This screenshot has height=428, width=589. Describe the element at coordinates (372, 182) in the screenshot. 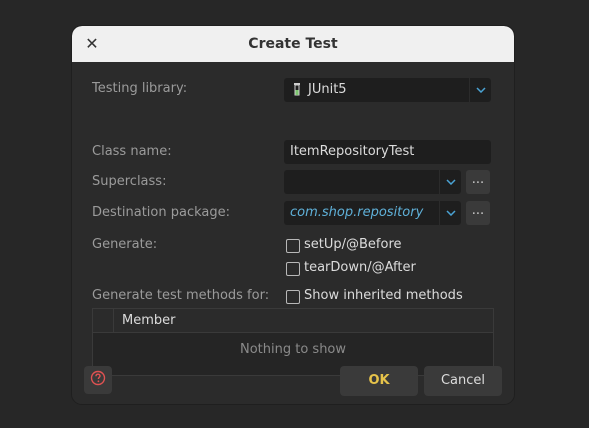

I see `superclass-combo` at that location.